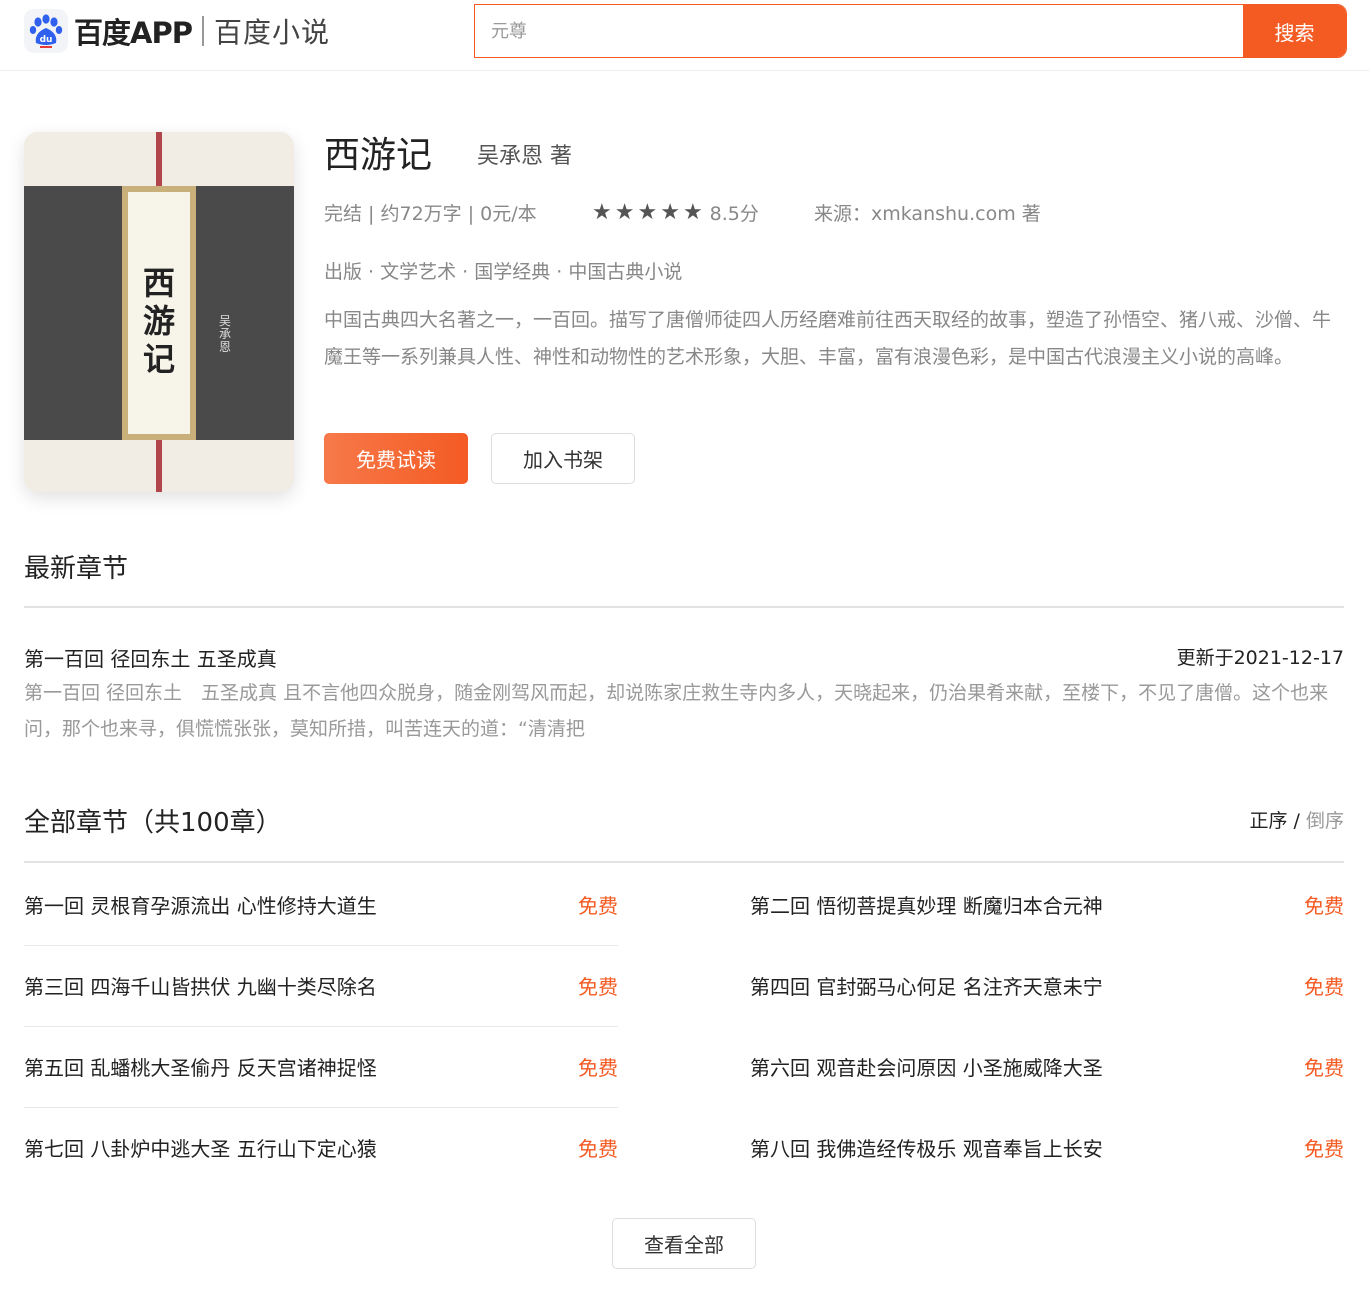 This screenshot has height=1289, width=1369. Describe the element at coordinates (1260, 658) in the screenshot. I see `latest-update-date: 更新于2021-12-17` at that location.